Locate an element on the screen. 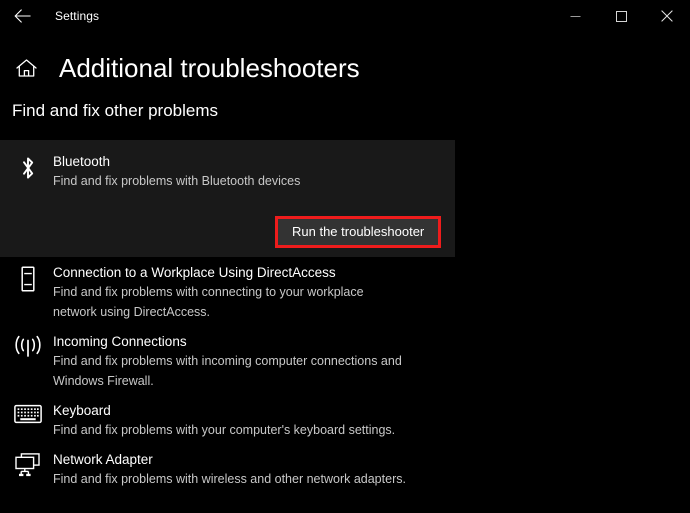  list-item-title: Network Adapter is located at coordinates (103, 459).